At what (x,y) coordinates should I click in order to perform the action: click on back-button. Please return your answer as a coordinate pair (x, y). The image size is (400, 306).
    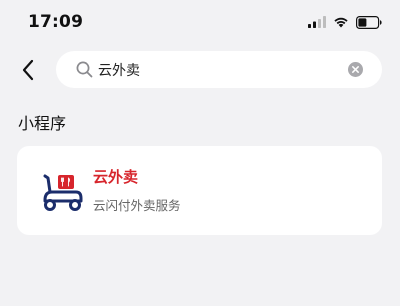
    Looking at the image, I should click on (28, 70).